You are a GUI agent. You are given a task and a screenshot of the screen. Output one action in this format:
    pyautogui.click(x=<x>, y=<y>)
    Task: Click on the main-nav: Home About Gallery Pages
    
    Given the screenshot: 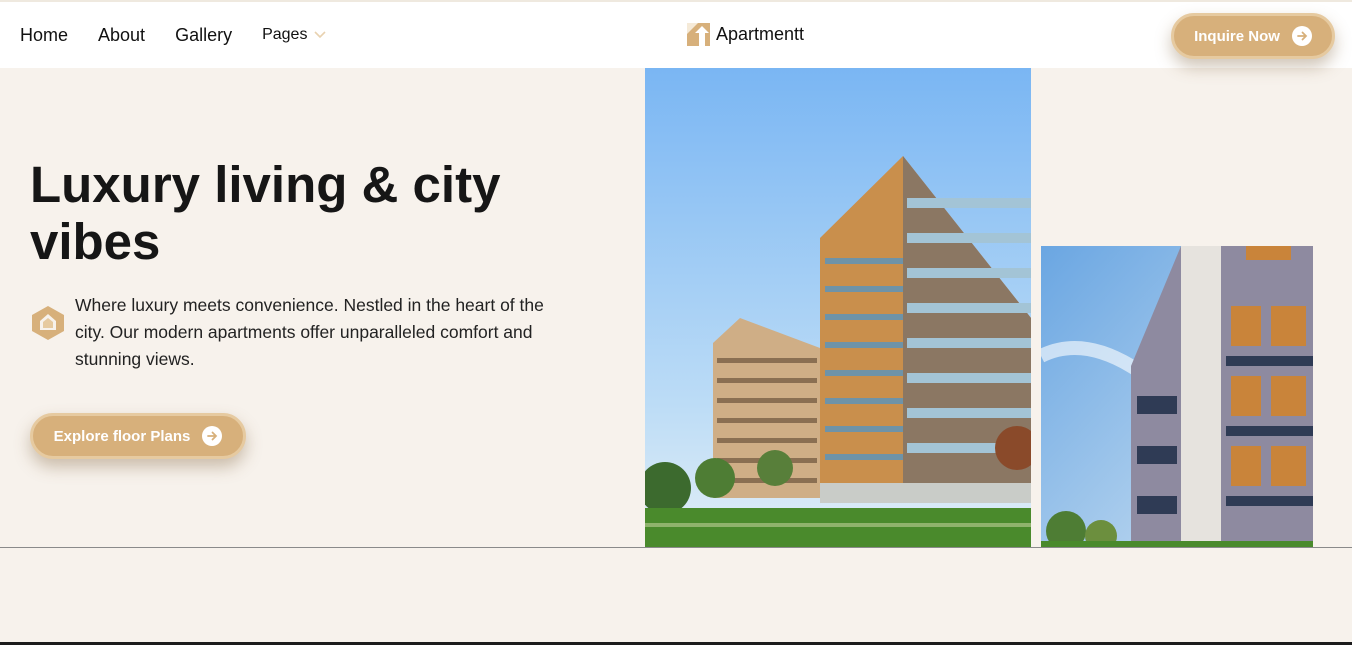 What is the action you would take?
    pyautogui.click(x=173, y=35)
    